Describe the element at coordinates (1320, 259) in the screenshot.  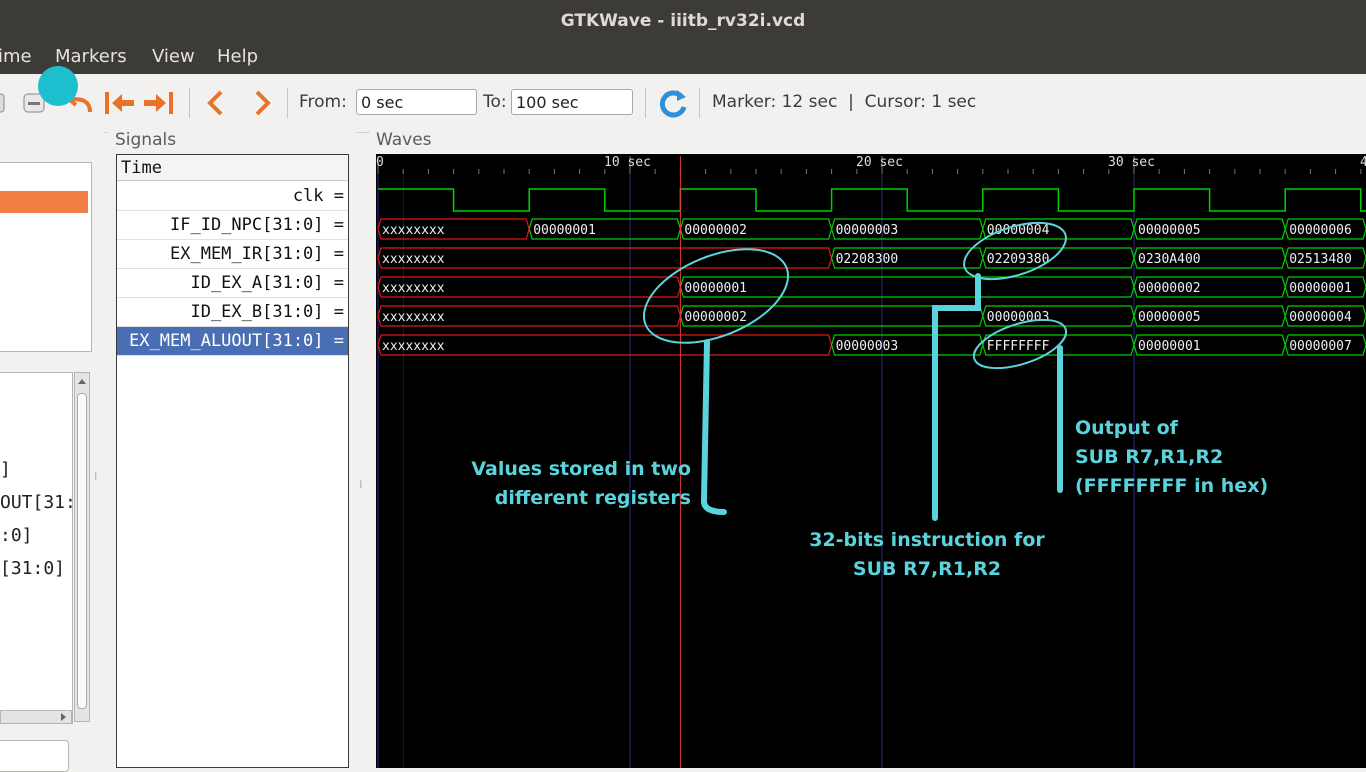
I see `bus-value-label: 02513480` at that location.